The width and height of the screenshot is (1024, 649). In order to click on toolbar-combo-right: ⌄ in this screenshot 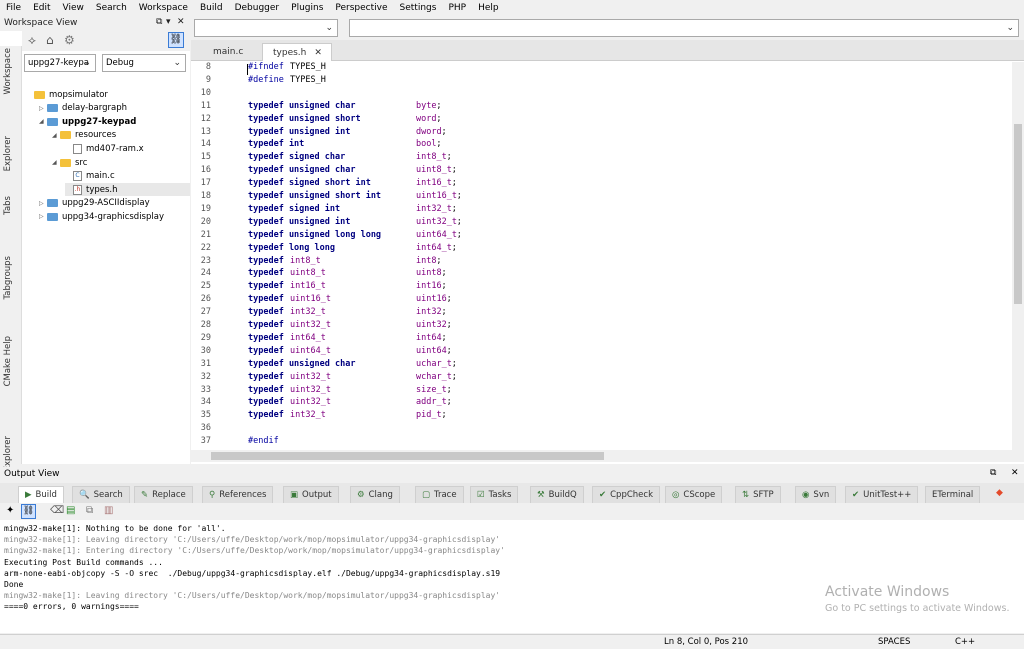, I will do `click(684, 28)`.